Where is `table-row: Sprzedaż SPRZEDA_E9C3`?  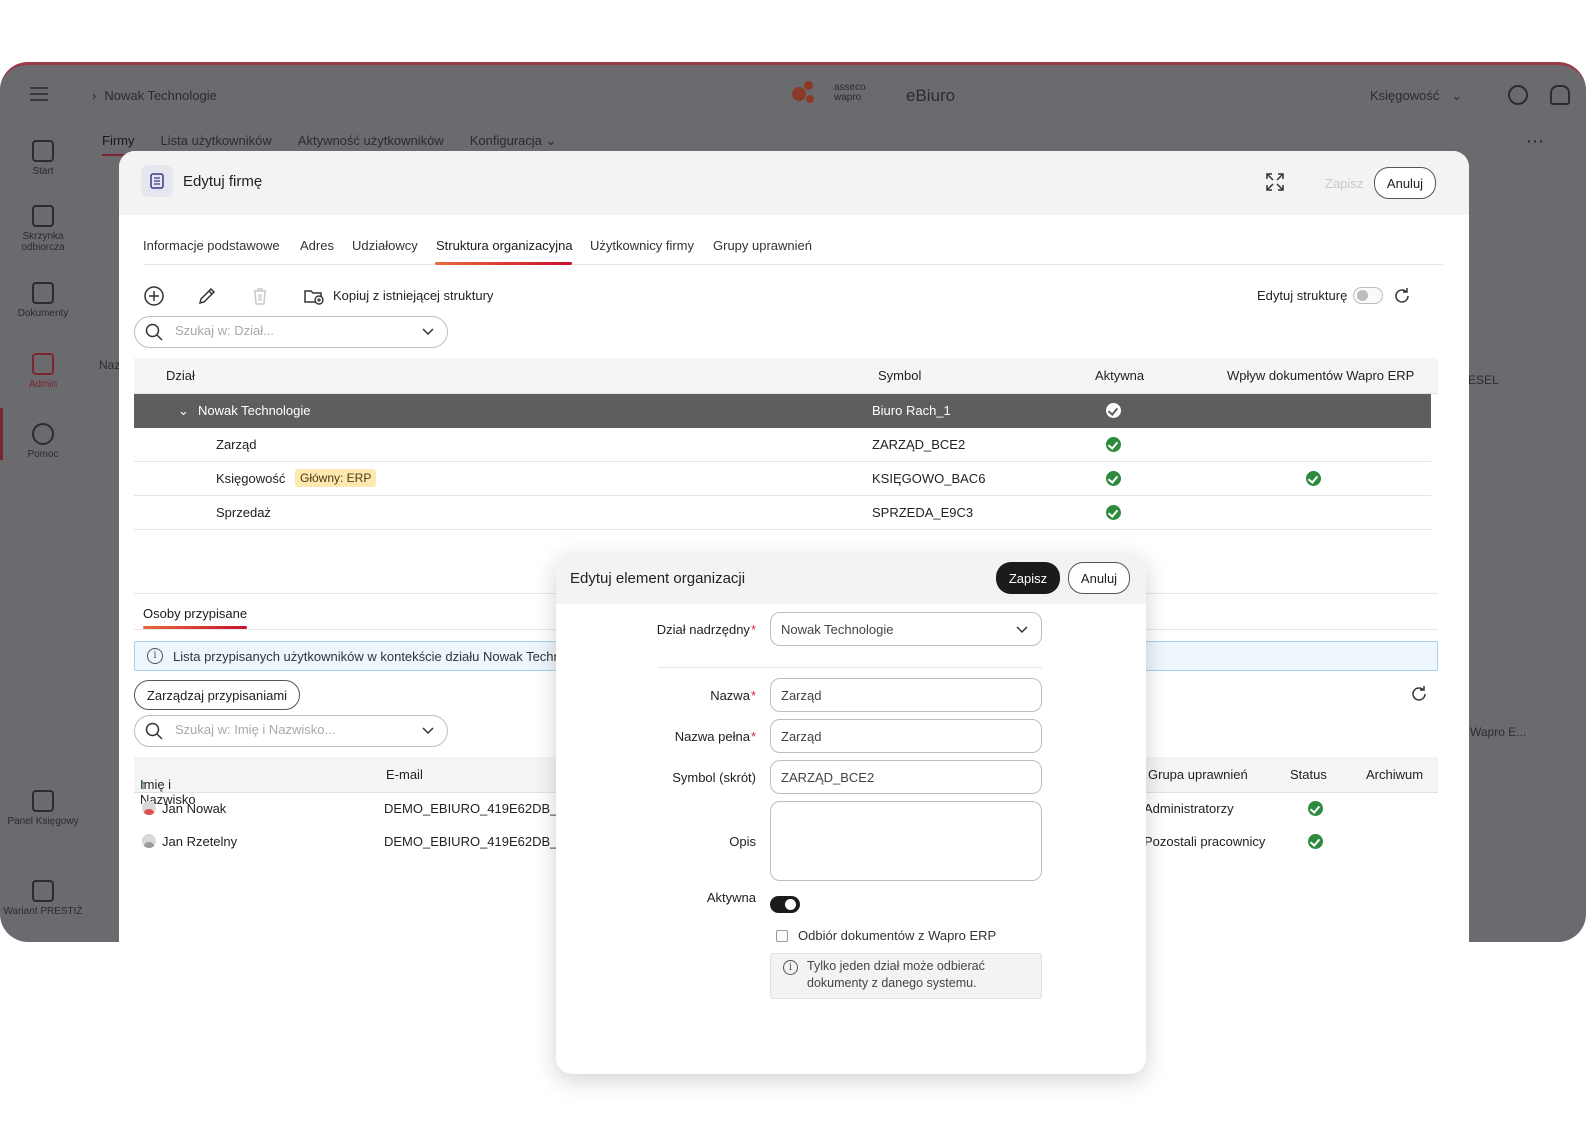 table-row: Sprzedaż SPRZEDA_E9C3 is located at coordinates (782, 513).